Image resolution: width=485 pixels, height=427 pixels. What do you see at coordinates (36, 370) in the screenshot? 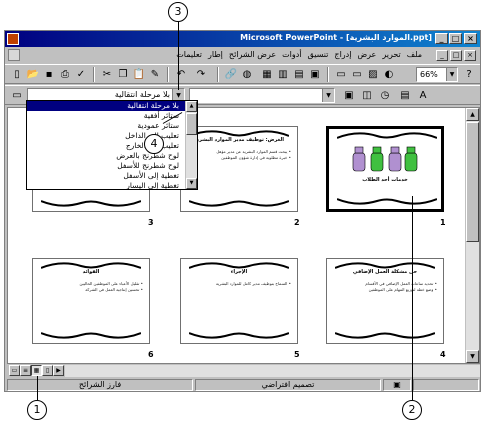
I see `slide-sorter-view-icon: ▦` at bounding box center [36, 370].